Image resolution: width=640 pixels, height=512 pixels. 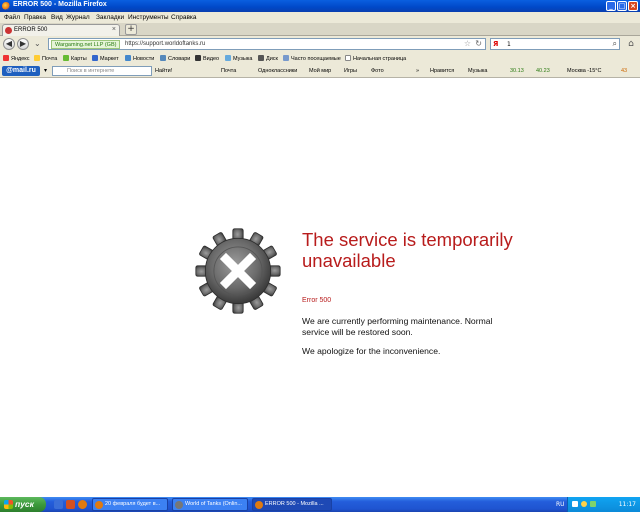 I want to click on usd-rate: 30.13, so click(x=517, y=71).